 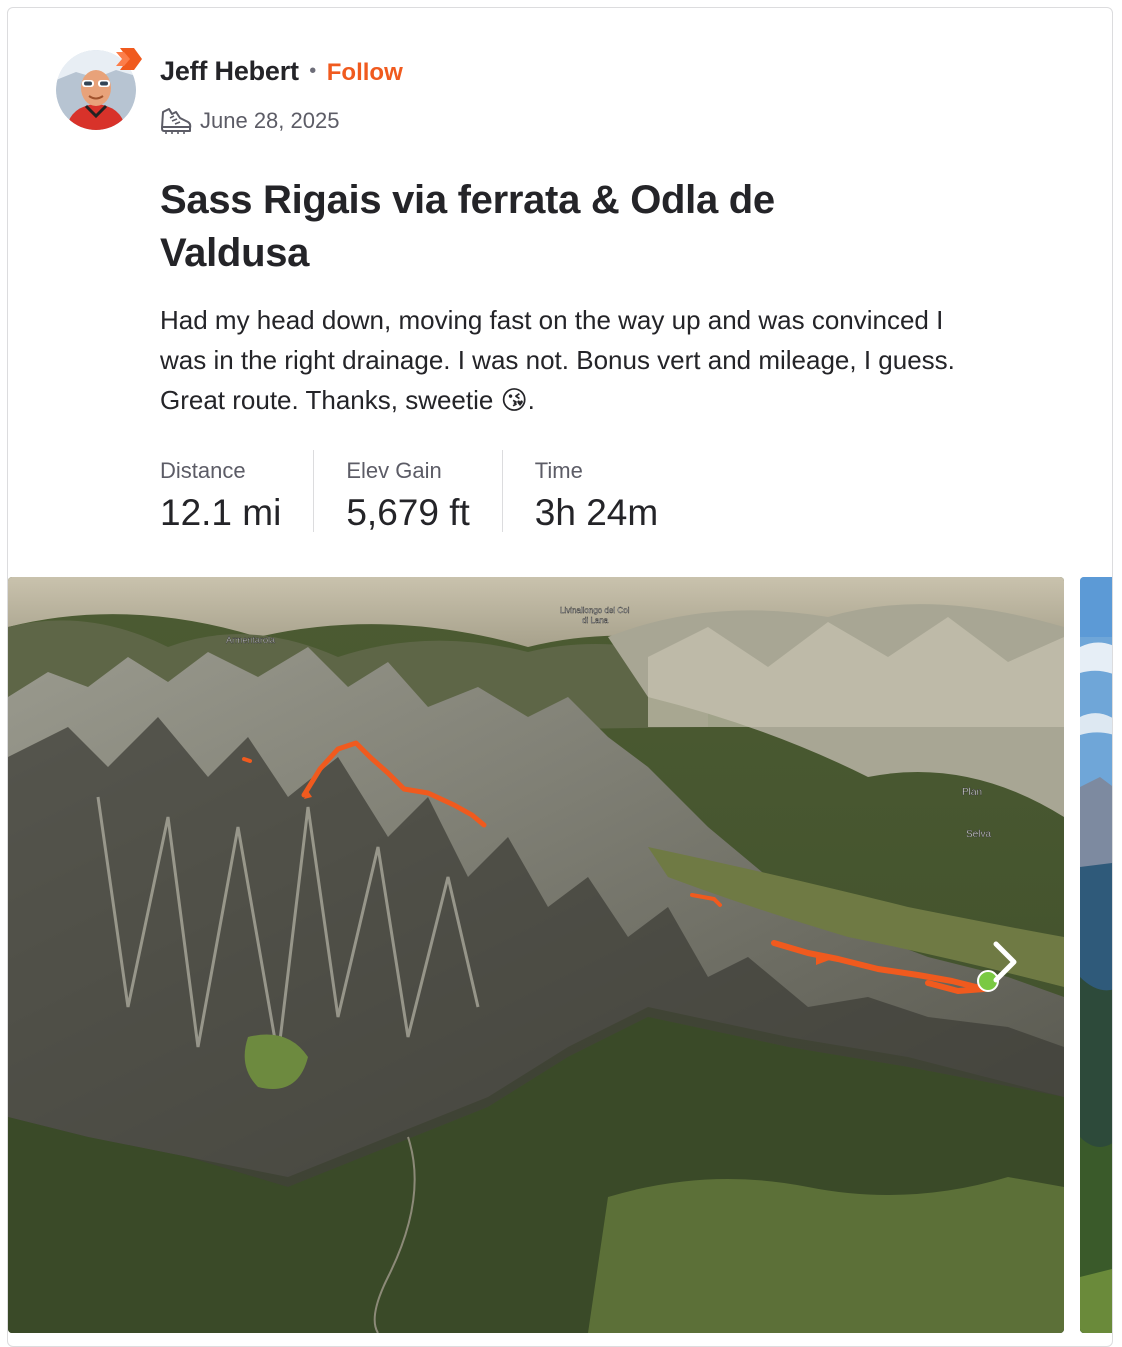 I want to click on subscriber-badge-icon, so click(x=129, y=59).